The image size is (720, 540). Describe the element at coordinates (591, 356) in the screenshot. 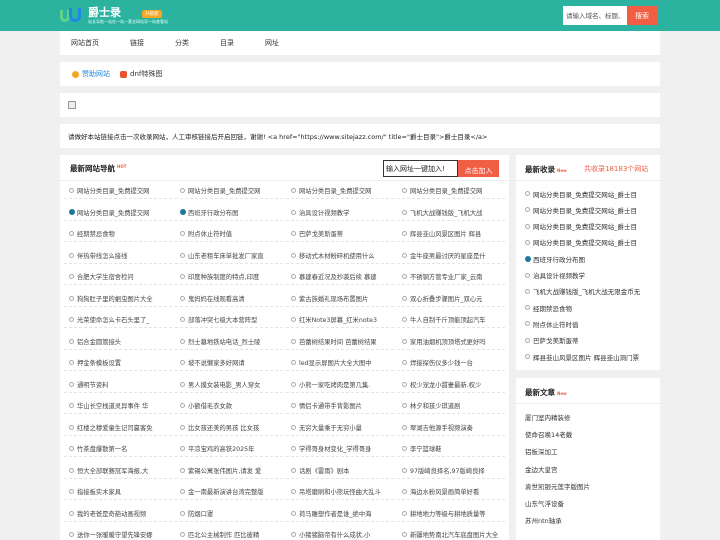

I see `latest-collected-item: 辉县韭山风景区图片 辉县韭山洞门票` at that location.